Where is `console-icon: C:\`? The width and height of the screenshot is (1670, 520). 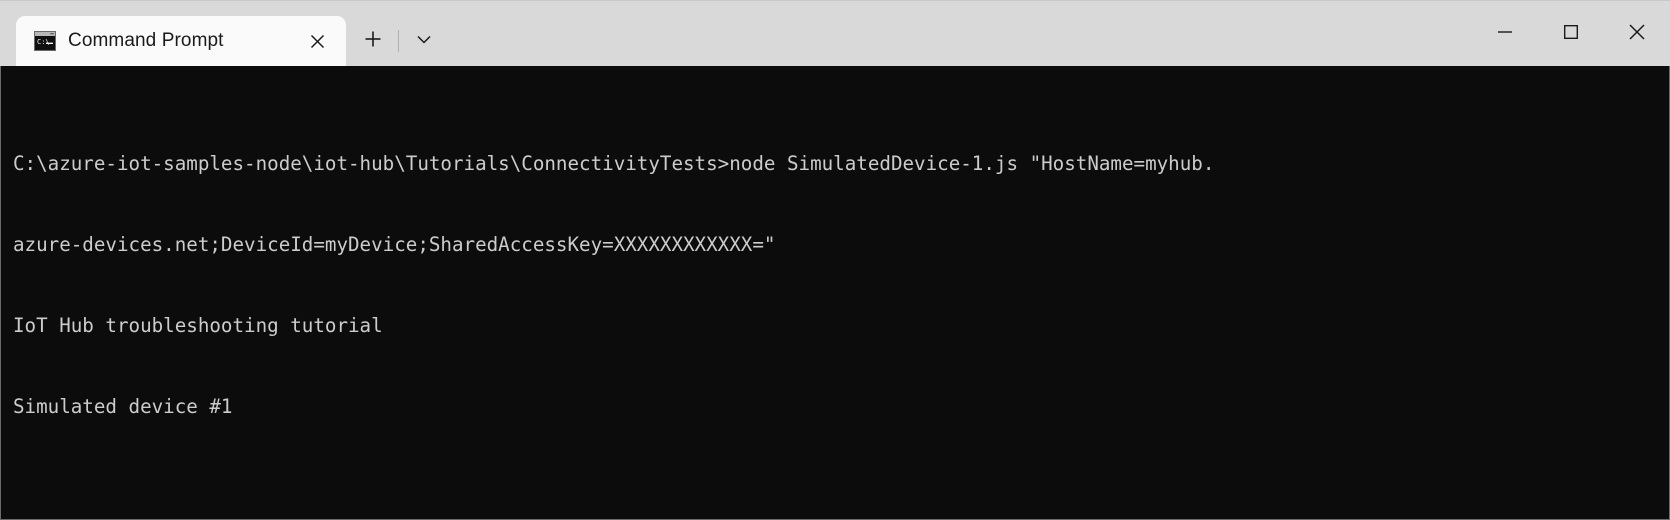 console-icon: C:\ is located at coordinates (45, 41).